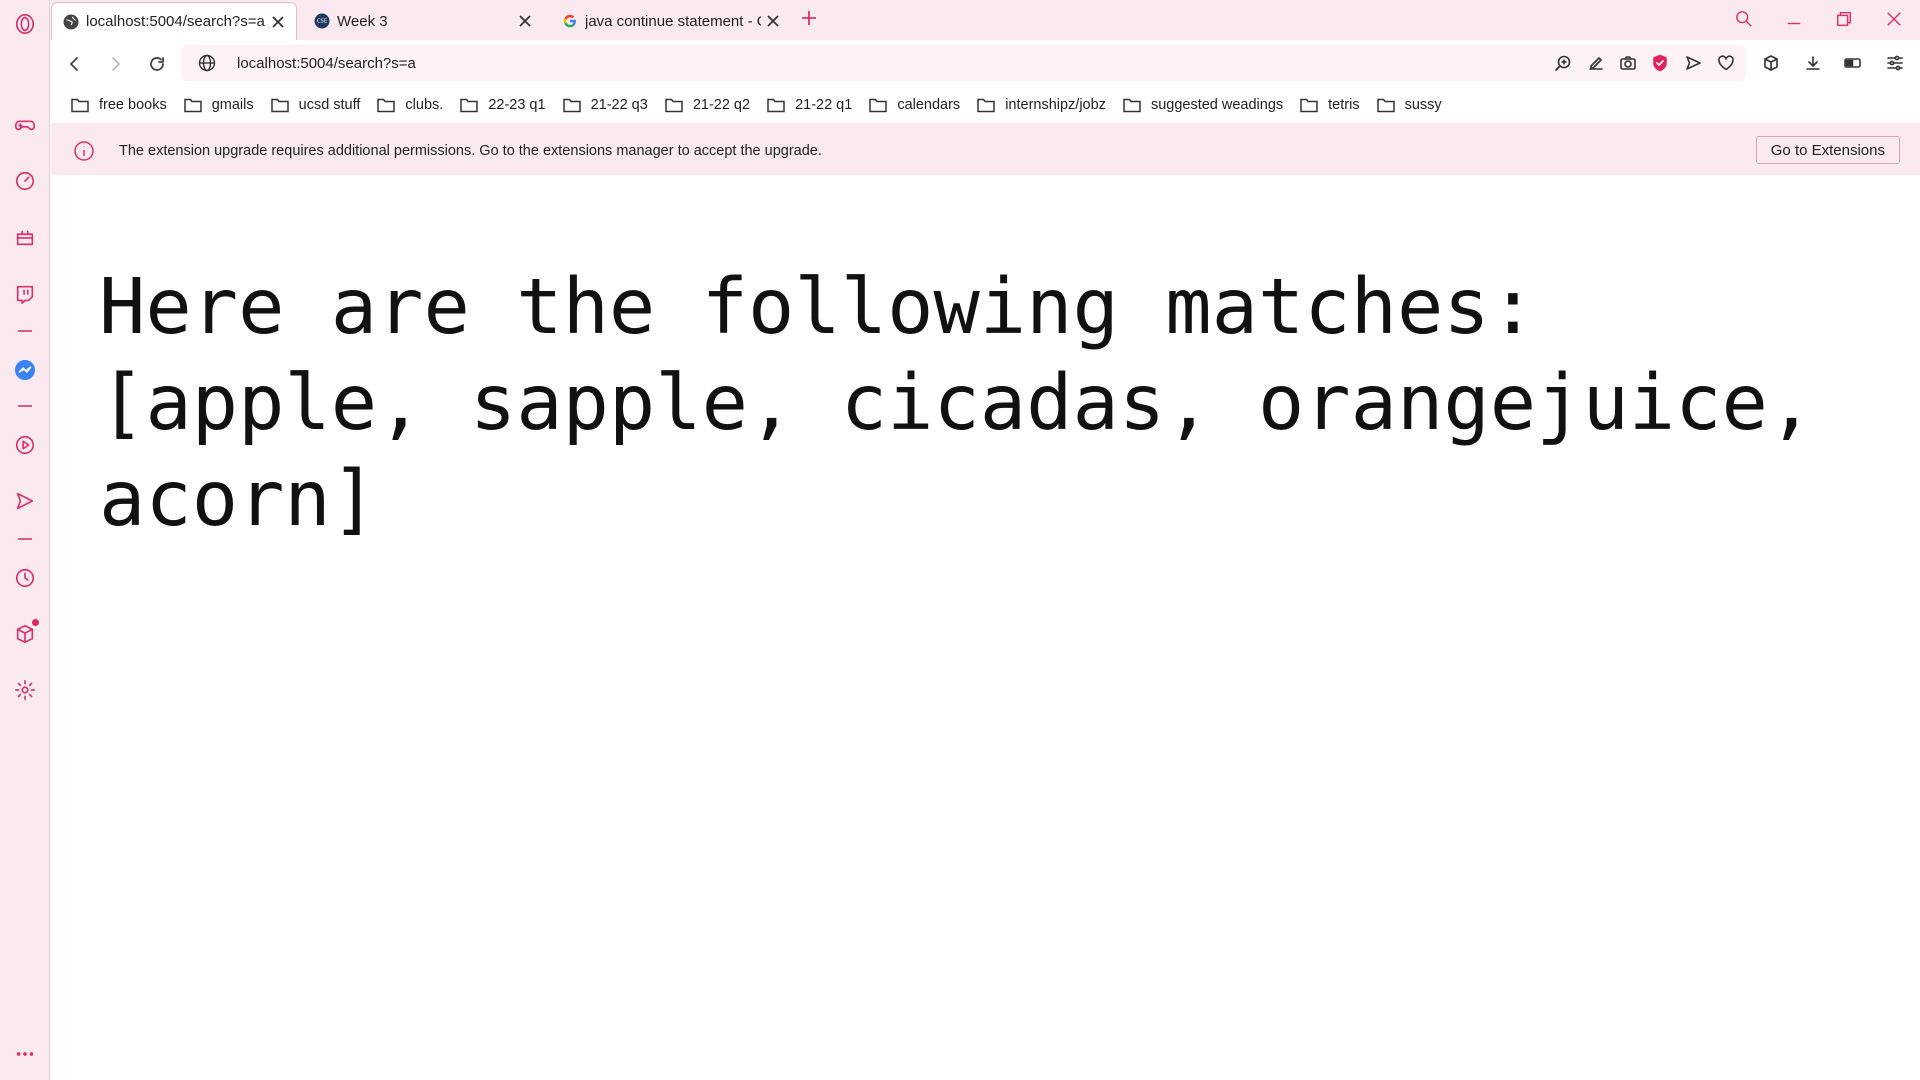 This screenshot has width=1920, height=1080. I want to click on forward-button, so click(115, 64).